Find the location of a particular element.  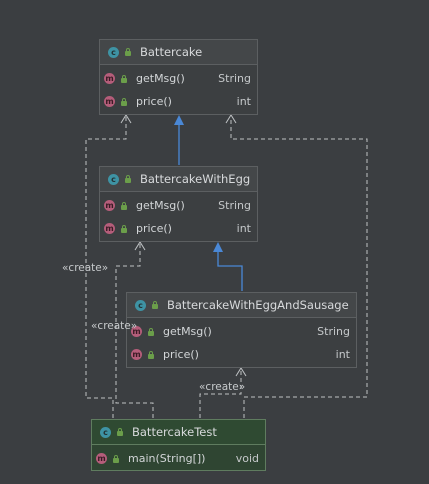

class-battercake-test: c BattercakeTest m main(String[]) void is located at coordinates (178, 445).